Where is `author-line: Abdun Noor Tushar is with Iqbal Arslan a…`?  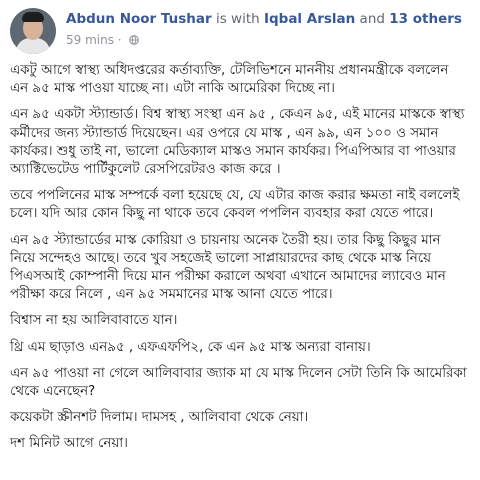
author-line: Abdun Noor Tushar is with Iqbal Arslan a… is located at coordinates (268, 19).